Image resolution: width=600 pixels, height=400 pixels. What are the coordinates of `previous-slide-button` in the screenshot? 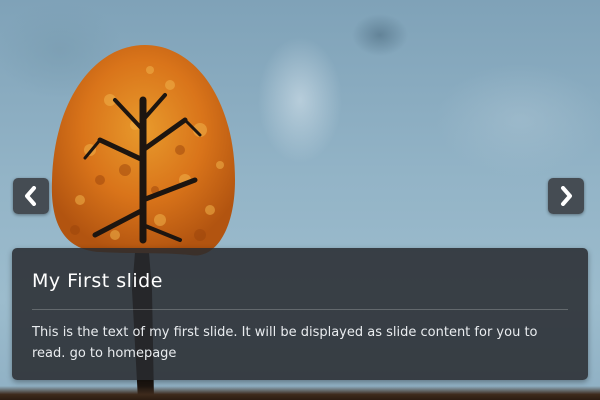 It's located at (31, 196).